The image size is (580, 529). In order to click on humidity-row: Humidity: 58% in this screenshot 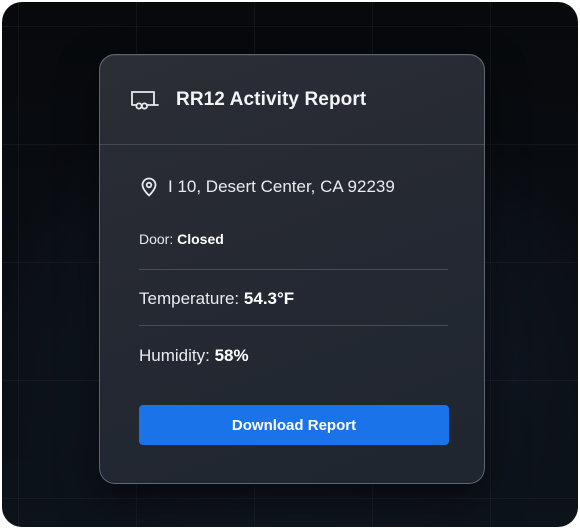, I will do `click(194, 356)`.